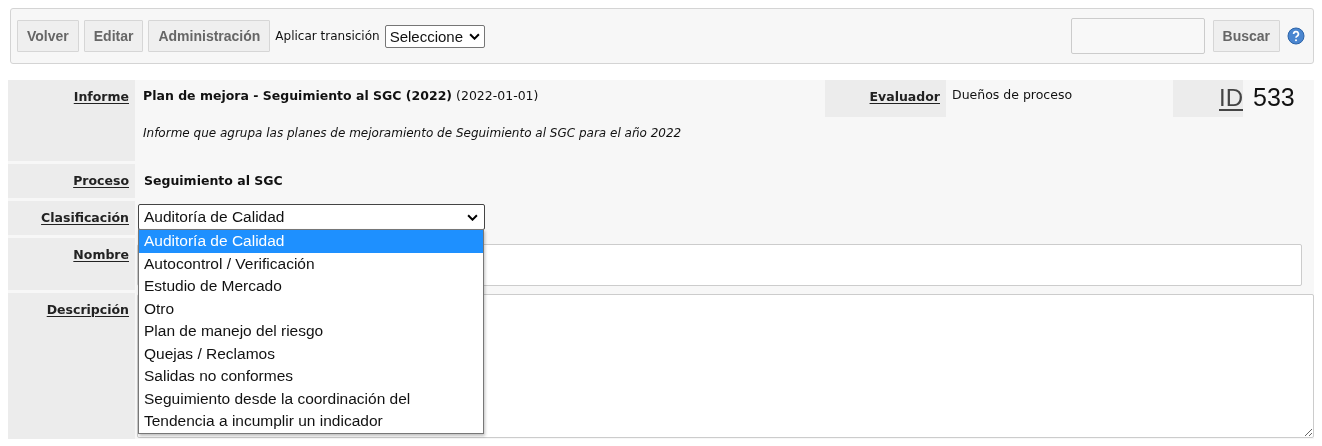 This screenshot has height=446, width=1322. Describe the element at coordinates (1246, 36) in the screenshot. I see `search-button: Buscar` at that location.